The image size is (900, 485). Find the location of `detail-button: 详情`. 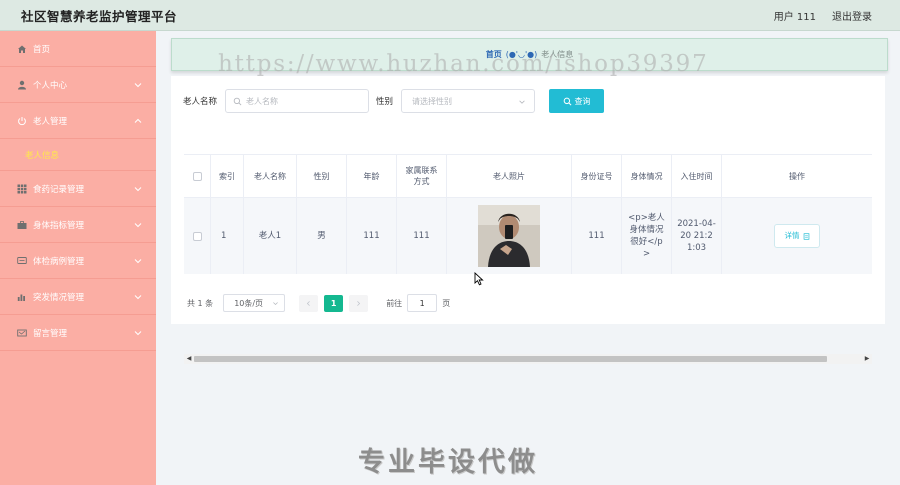

detail-button: 详情 is located at coordinates (797, 236).